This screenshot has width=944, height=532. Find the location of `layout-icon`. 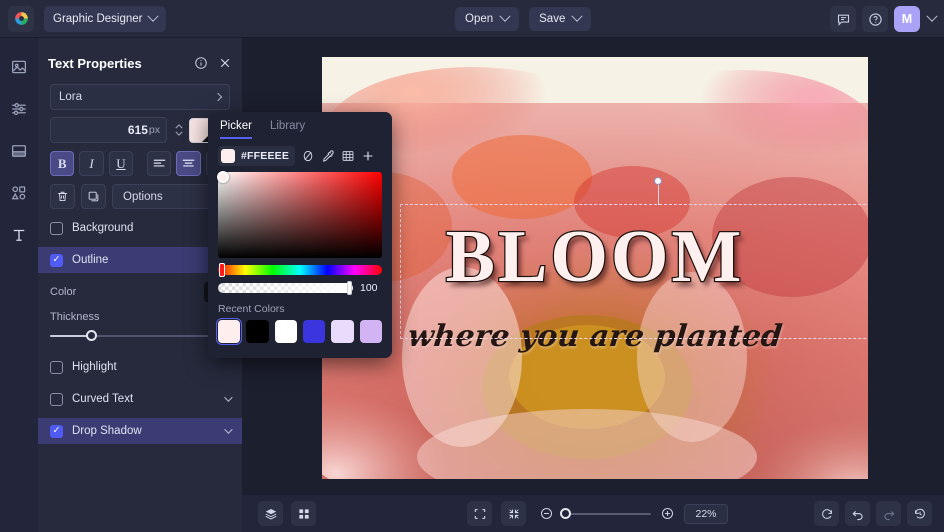

layout-icon is located at coordinates (19, 151).